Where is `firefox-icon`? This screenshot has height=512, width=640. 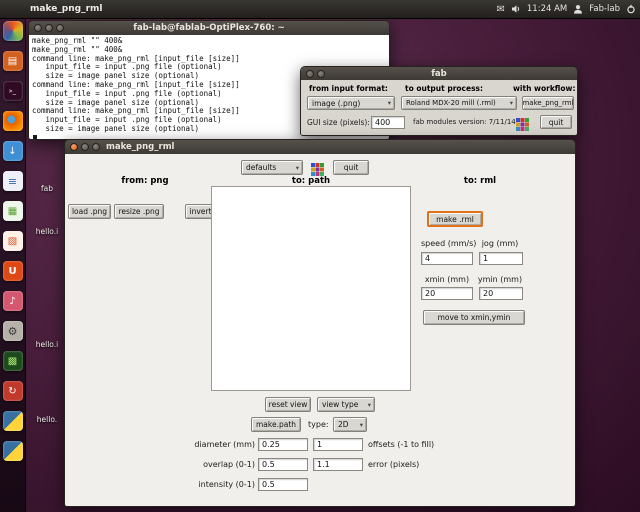 firefox-icon is located at coordinates (12, 121).